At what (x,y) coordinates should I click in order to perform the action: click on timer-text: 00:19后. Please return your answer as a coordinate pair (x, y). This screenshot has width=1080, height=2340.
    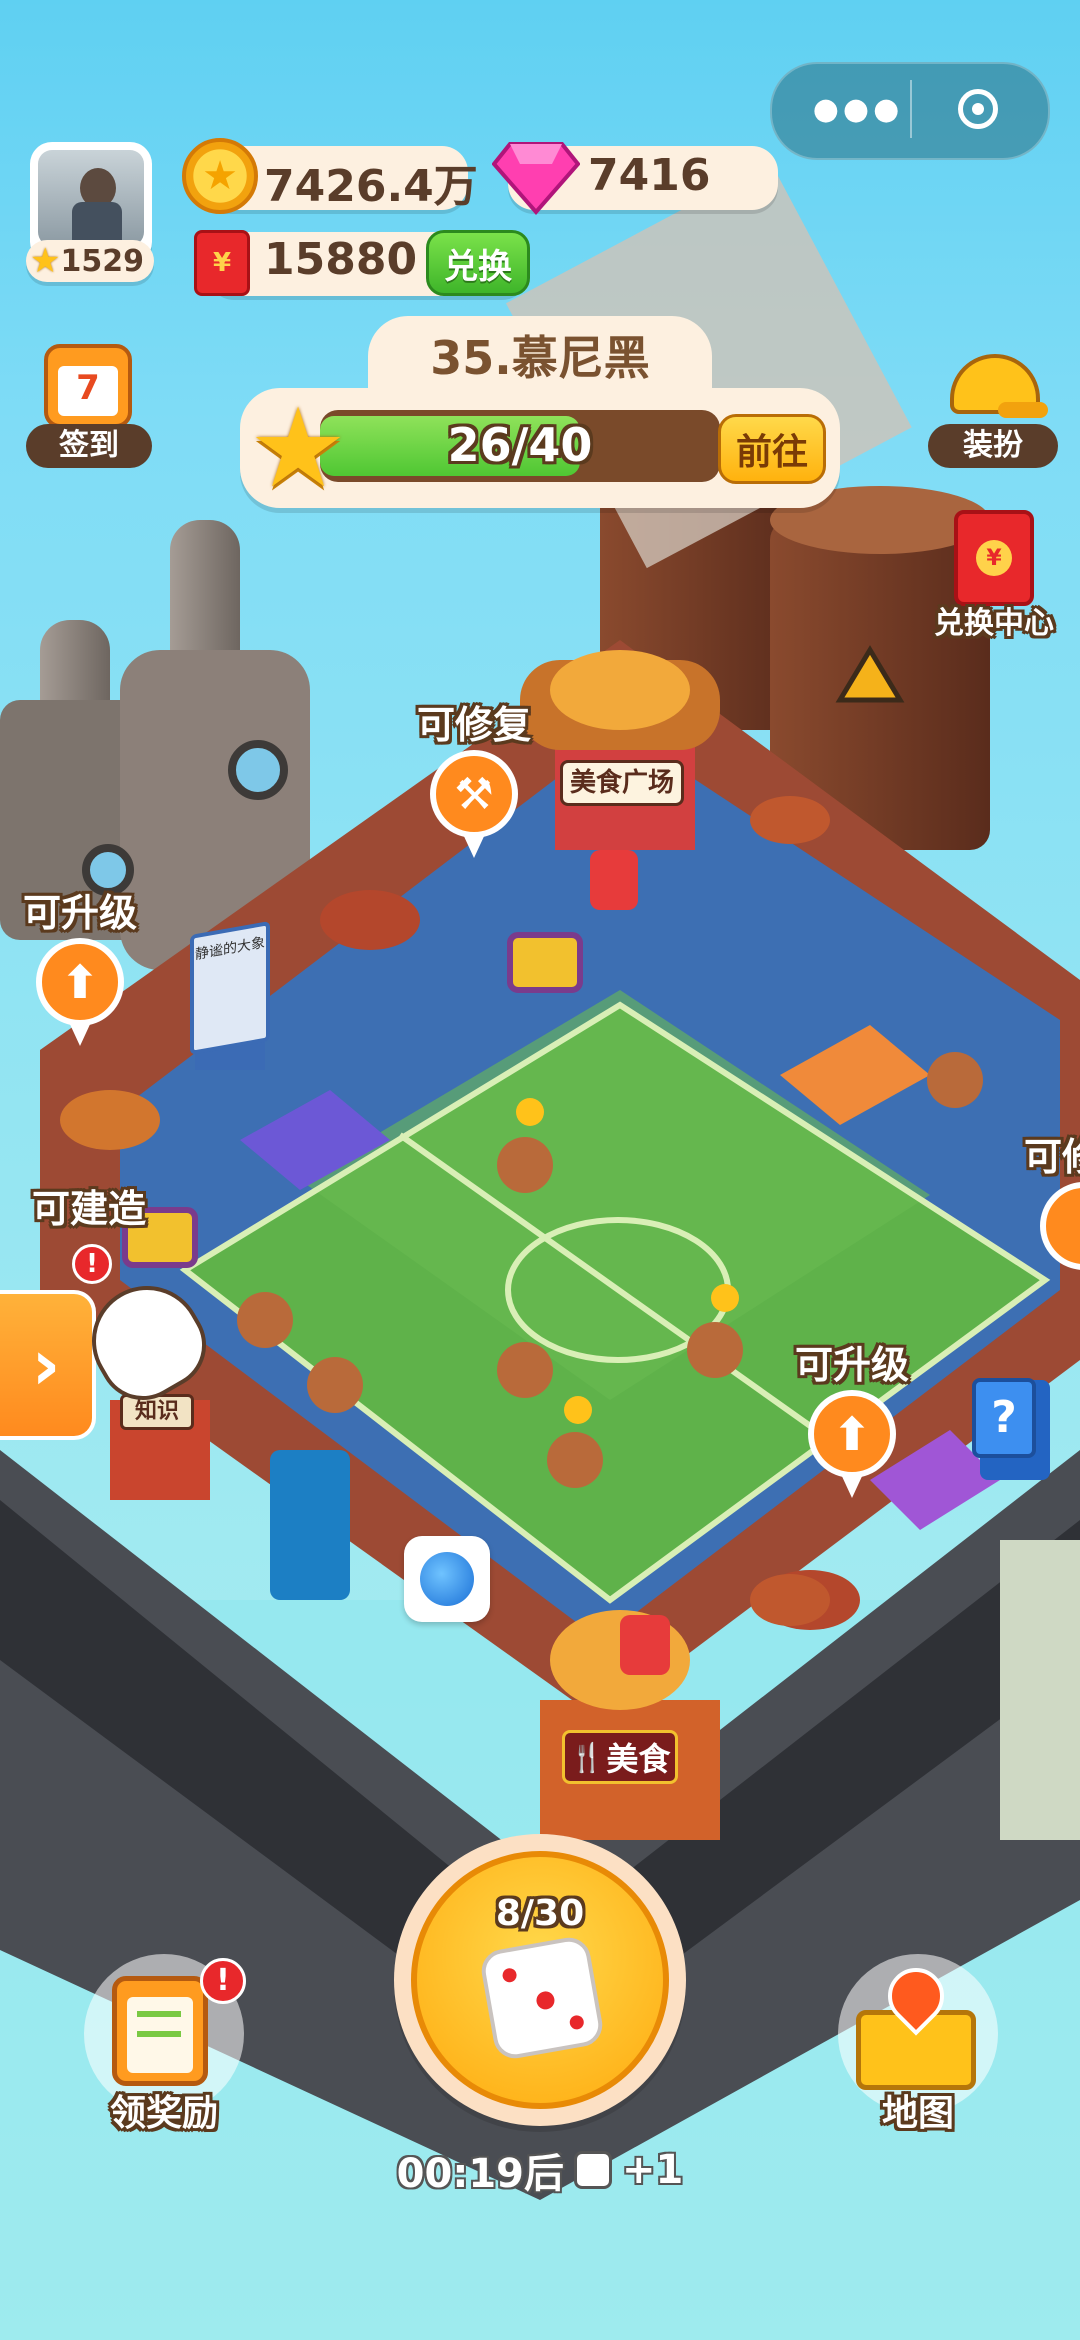
    Looking at the image, I should click on (480, 2174).